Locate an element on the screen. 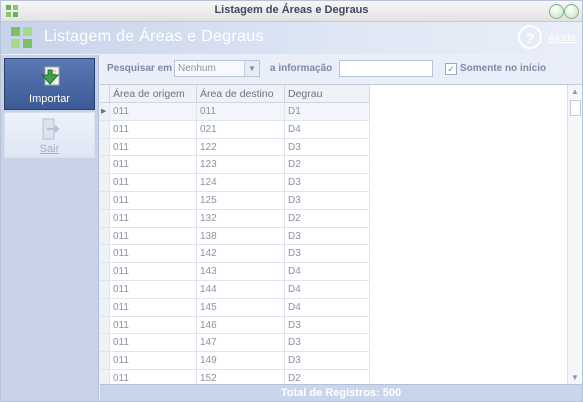  table-row: 011 138 D3 is located at coordinates (235, 236).